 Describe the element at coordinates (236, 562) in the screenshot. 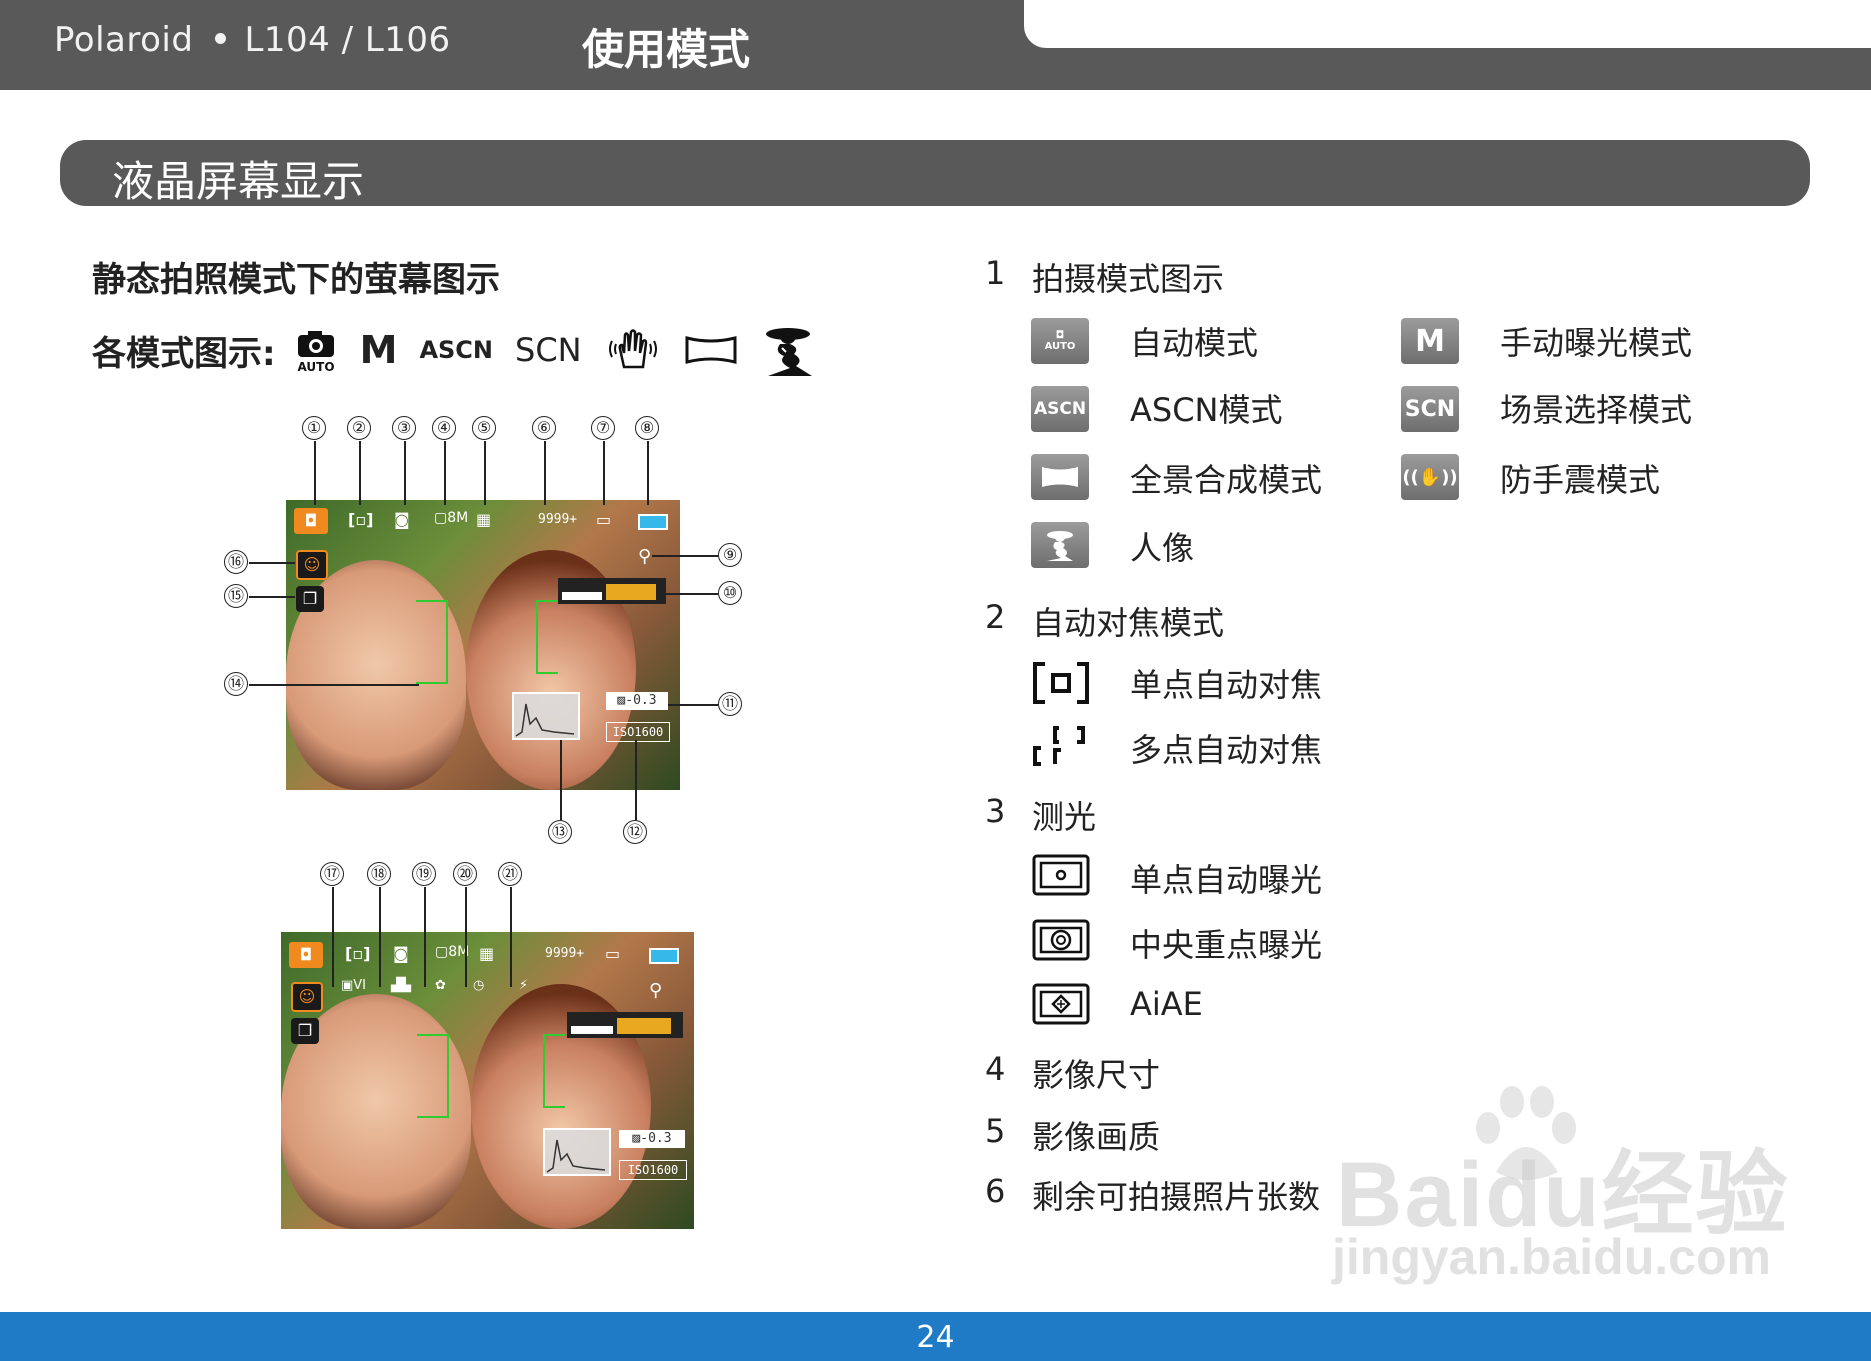

I see `callout-16: ⑯` at that location.